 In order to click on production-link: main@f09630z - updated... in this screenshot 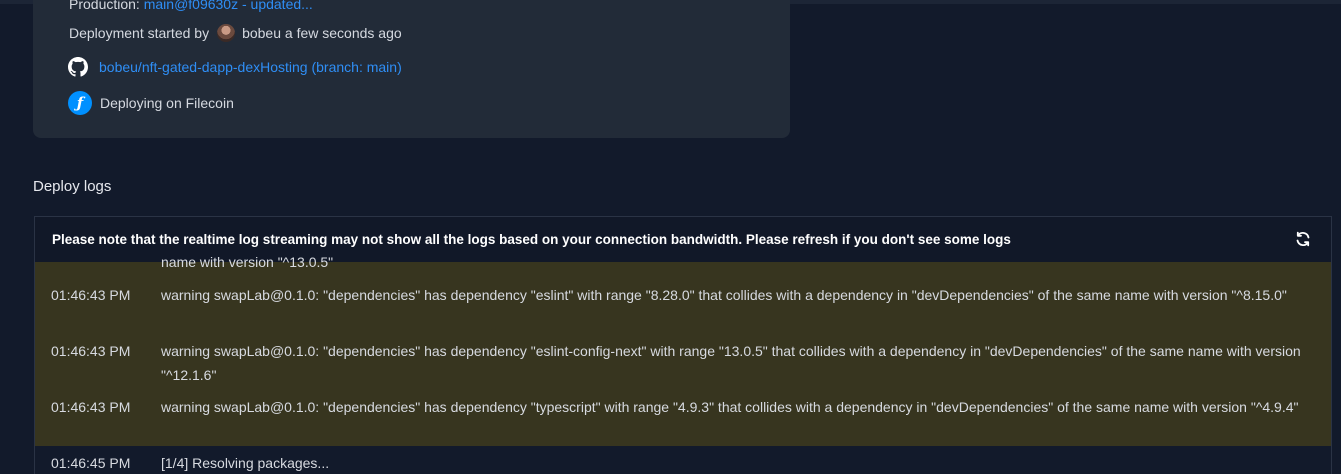, I will do `click(228, 6)`.